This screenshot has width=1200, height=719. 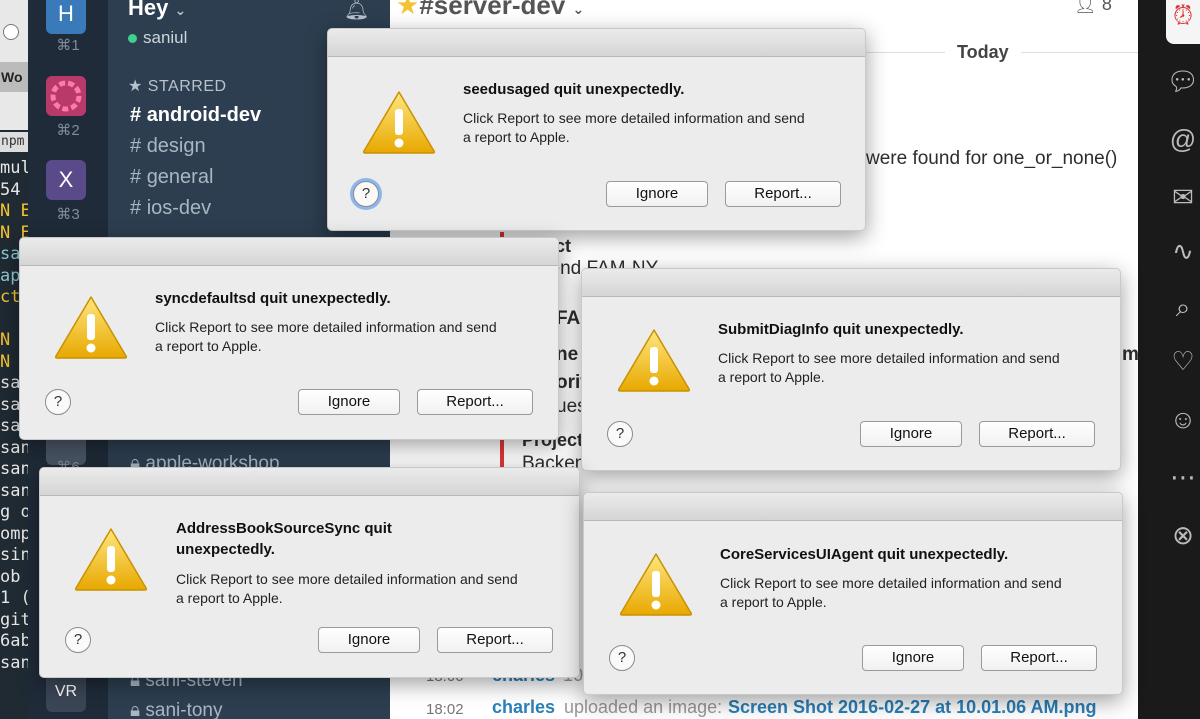 I want to click on warning-icon, so click(x=654, y=360).